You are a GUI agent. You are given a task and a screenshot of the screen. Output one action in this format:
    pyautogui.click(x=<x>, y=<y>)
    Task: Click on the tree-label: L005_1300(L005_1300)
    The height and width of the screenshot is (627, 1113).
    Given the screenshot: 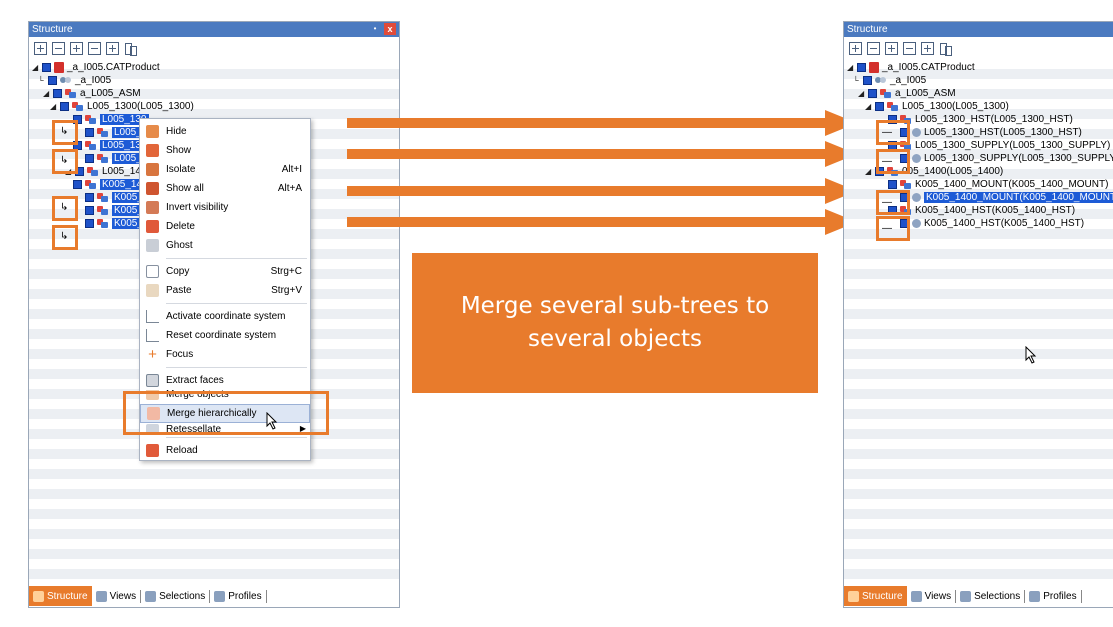 What is the action you would take?
    pyautogui.click(x=955, y=106)
    